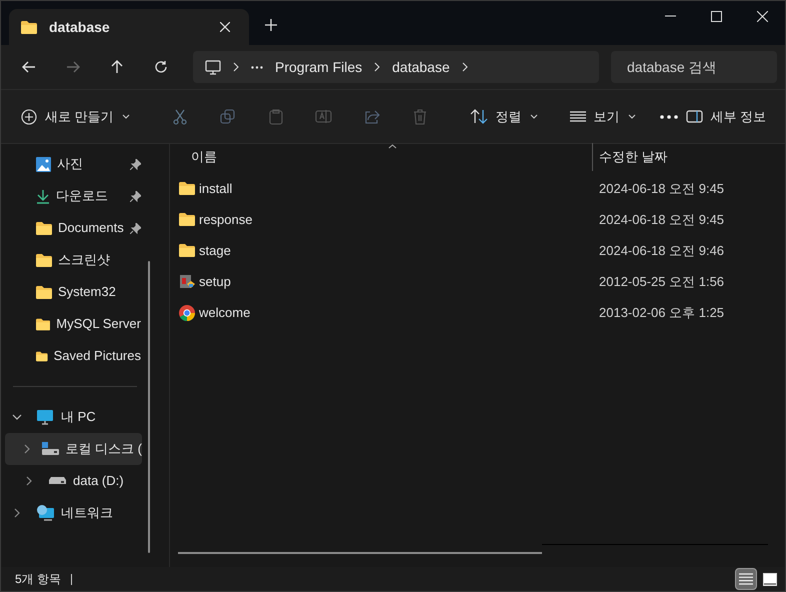 The image size is (786, 592). Describe the element at coordinates (479, 116) in the screenshot. I see `sort-arrows-icon` at that location.